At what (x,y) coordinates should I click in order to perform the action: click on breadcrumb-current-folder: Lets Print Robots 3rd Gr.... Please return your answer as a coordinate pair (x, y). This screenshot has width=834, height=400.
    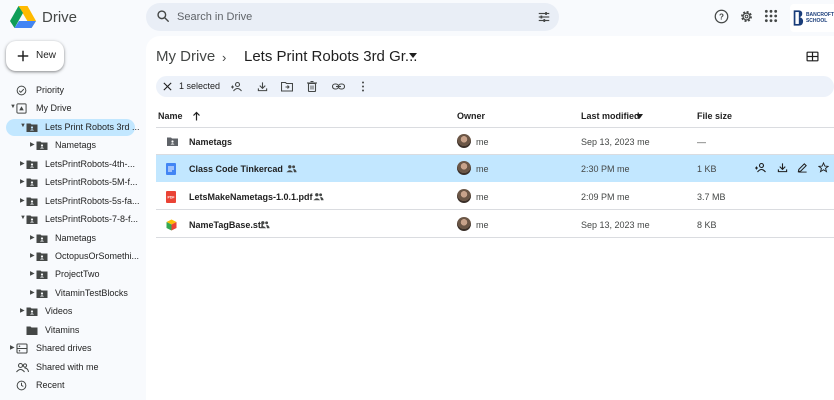
    Looking at the image, I should click on (330, 56).